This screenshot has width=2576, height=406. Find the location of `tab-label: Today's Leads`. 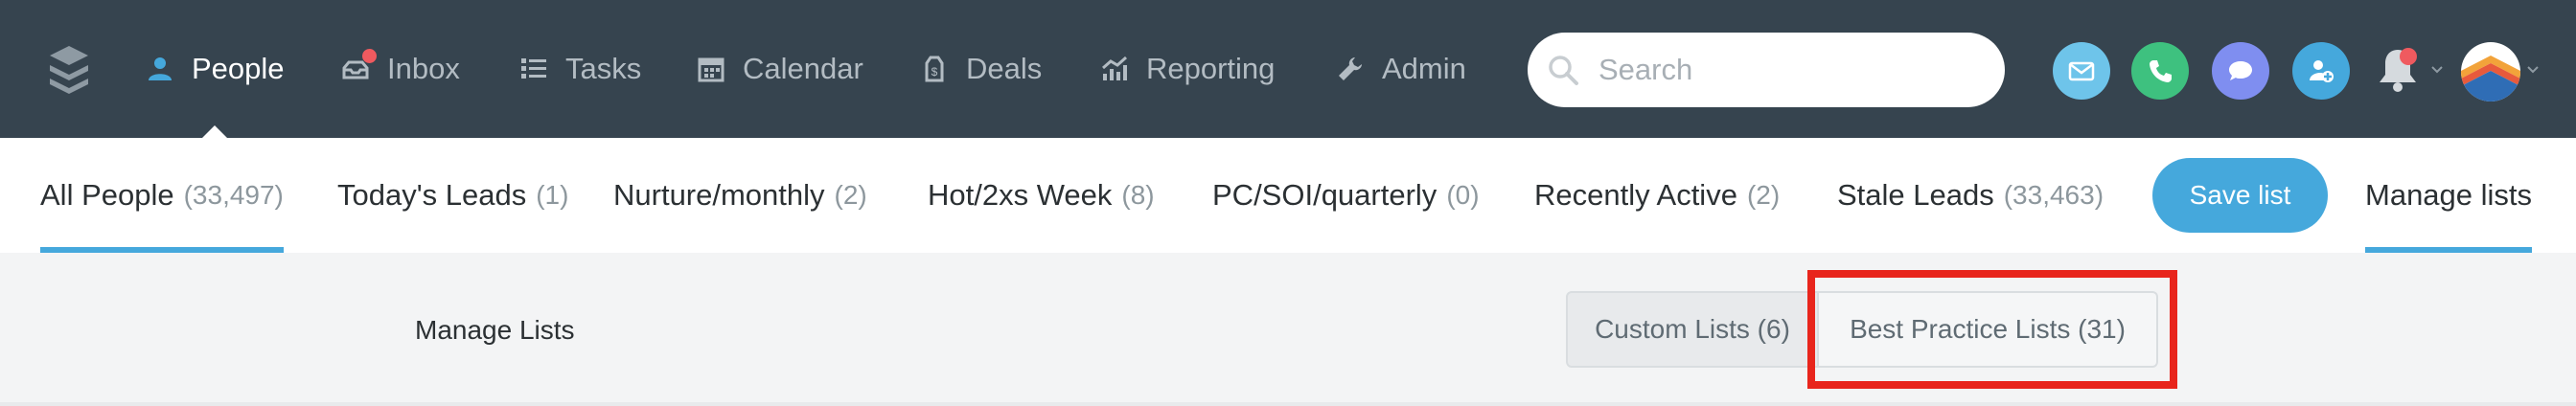

tab-label: Today's Leads is located at coordinates (432, 195).